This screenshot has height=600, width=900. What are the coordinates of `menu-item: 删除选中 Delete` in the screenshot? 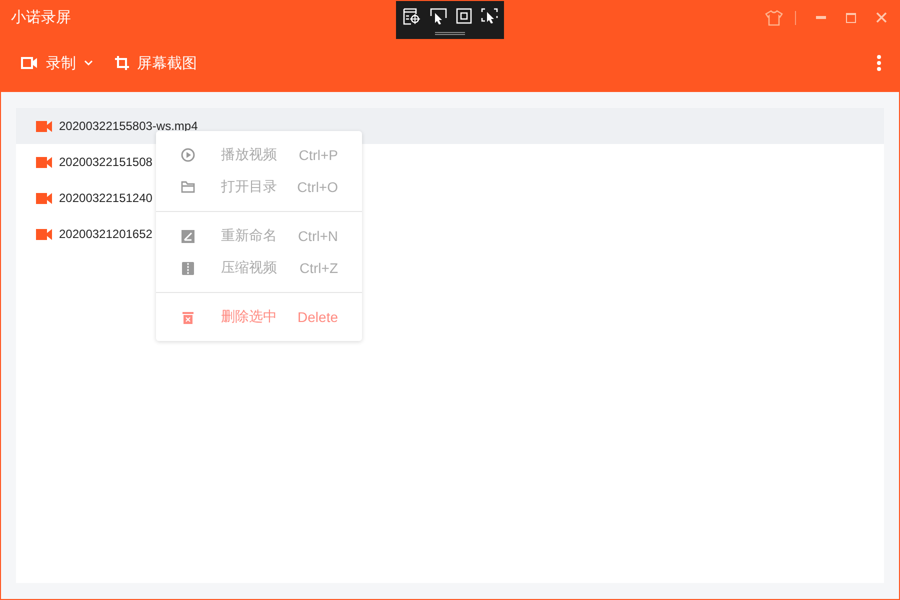 It's located at (259, 317).